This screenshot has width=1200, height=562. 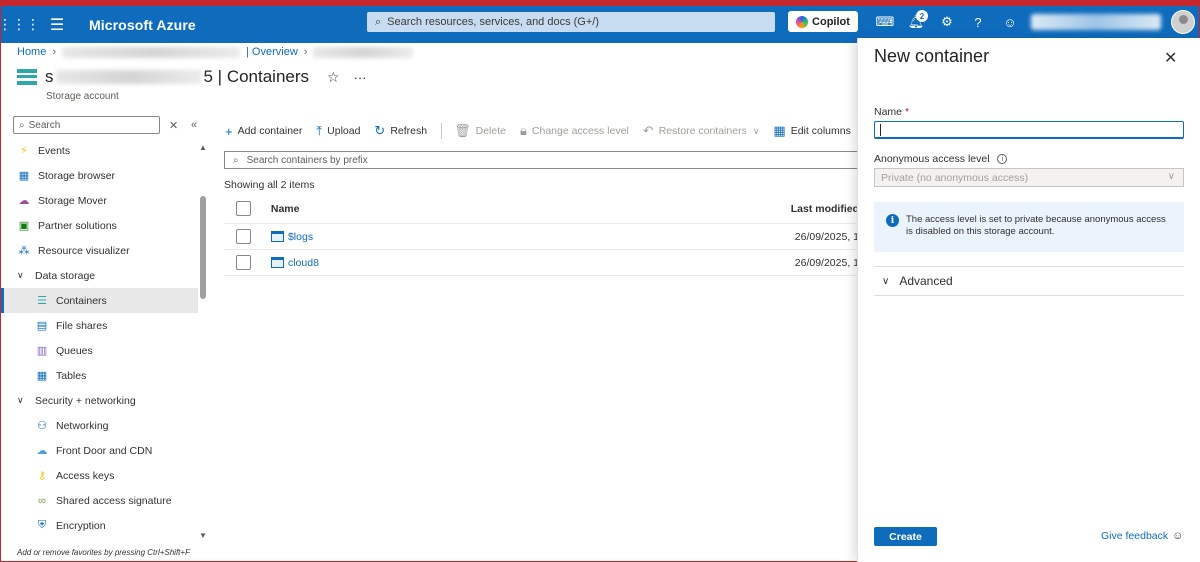 What do you see at coordinates (72, 200) in the screenshot?
I see `nav-item-label: Storage Mover` at bounding box center [72, 200].